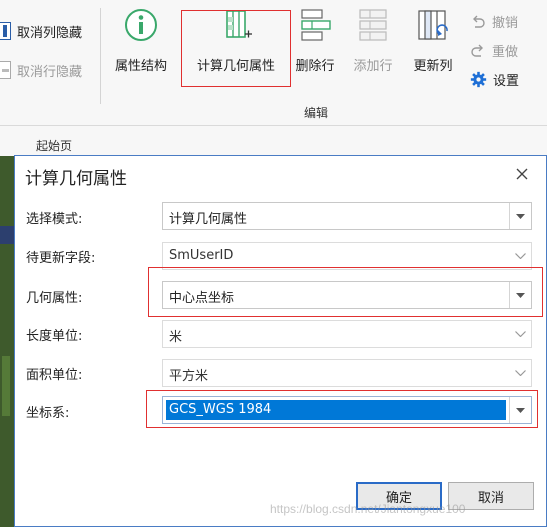  What do you see at coordinates (50, 72) in the screenshot?
I see `unhide-rows-label: 取消行隐藏` at bounding box center [50, 72].